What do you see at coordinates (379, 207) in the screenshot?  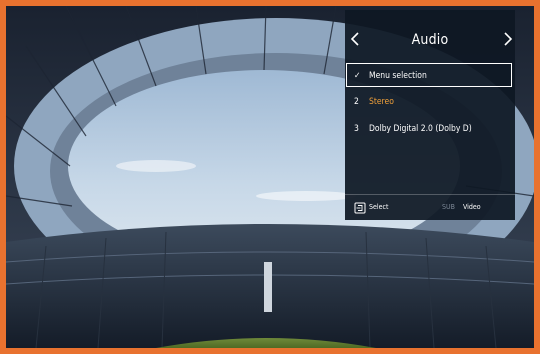 I see `select-label: Select` at bounding box center [379, 207].